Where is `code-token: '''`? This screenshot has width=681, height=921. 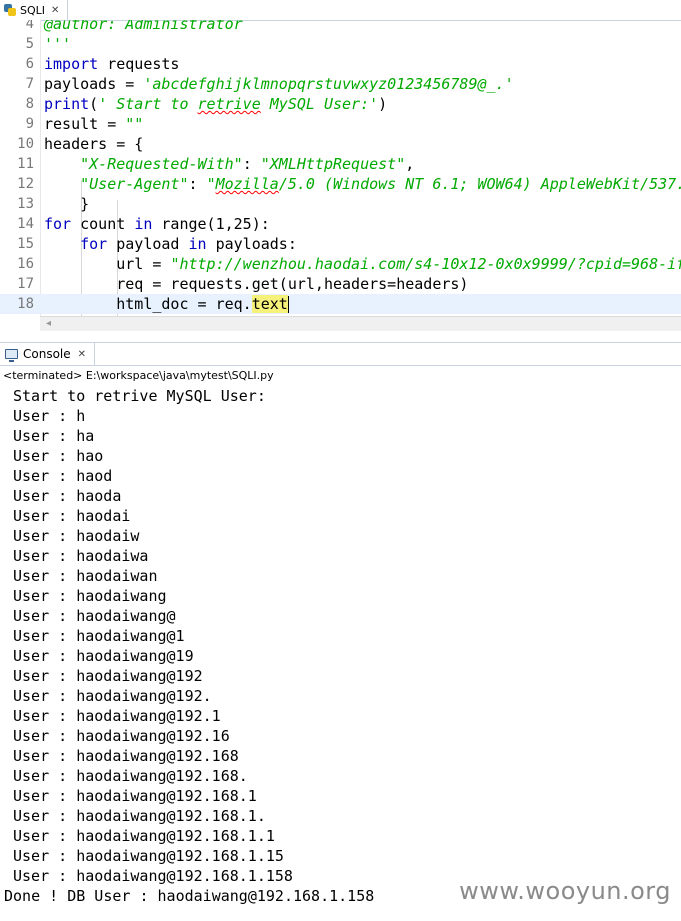 code-token: ''' is located at coordinates (58, 44).